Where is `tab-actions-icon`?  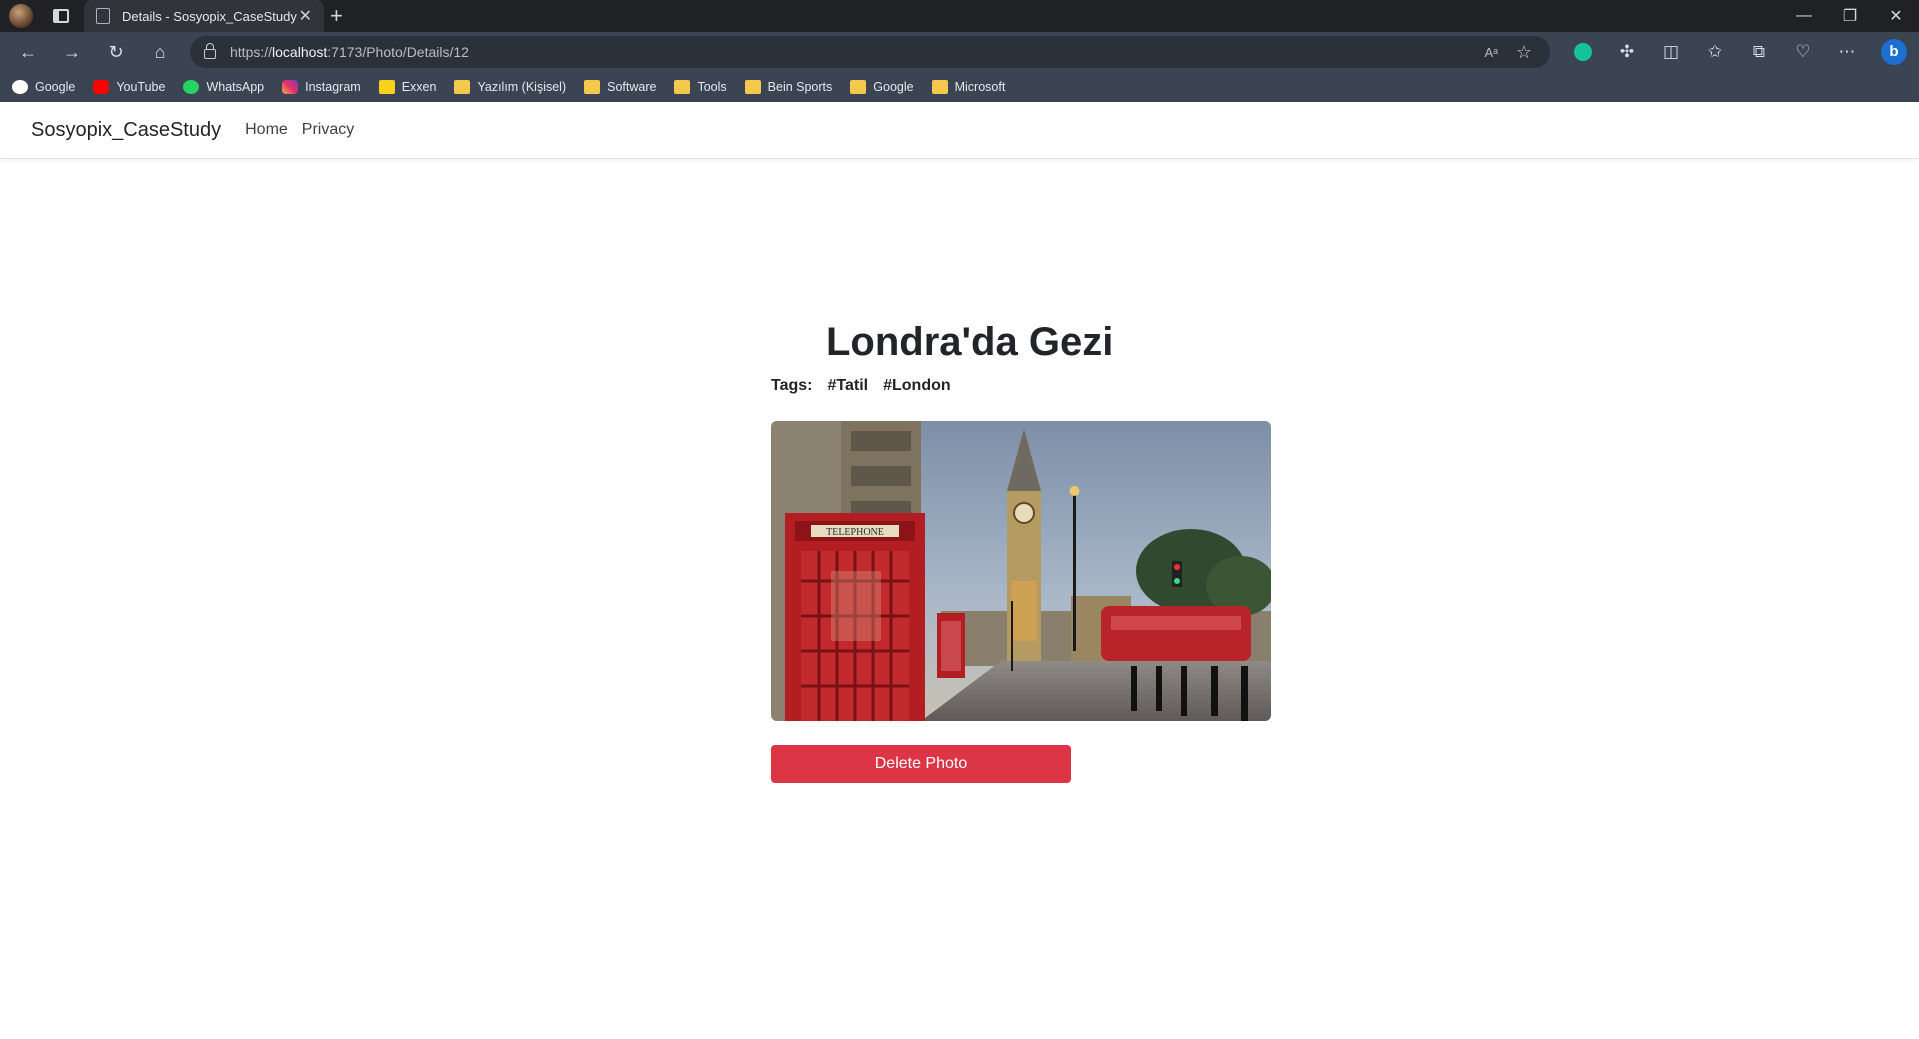
tab-actions-icon is located at coordinates (61, 16).